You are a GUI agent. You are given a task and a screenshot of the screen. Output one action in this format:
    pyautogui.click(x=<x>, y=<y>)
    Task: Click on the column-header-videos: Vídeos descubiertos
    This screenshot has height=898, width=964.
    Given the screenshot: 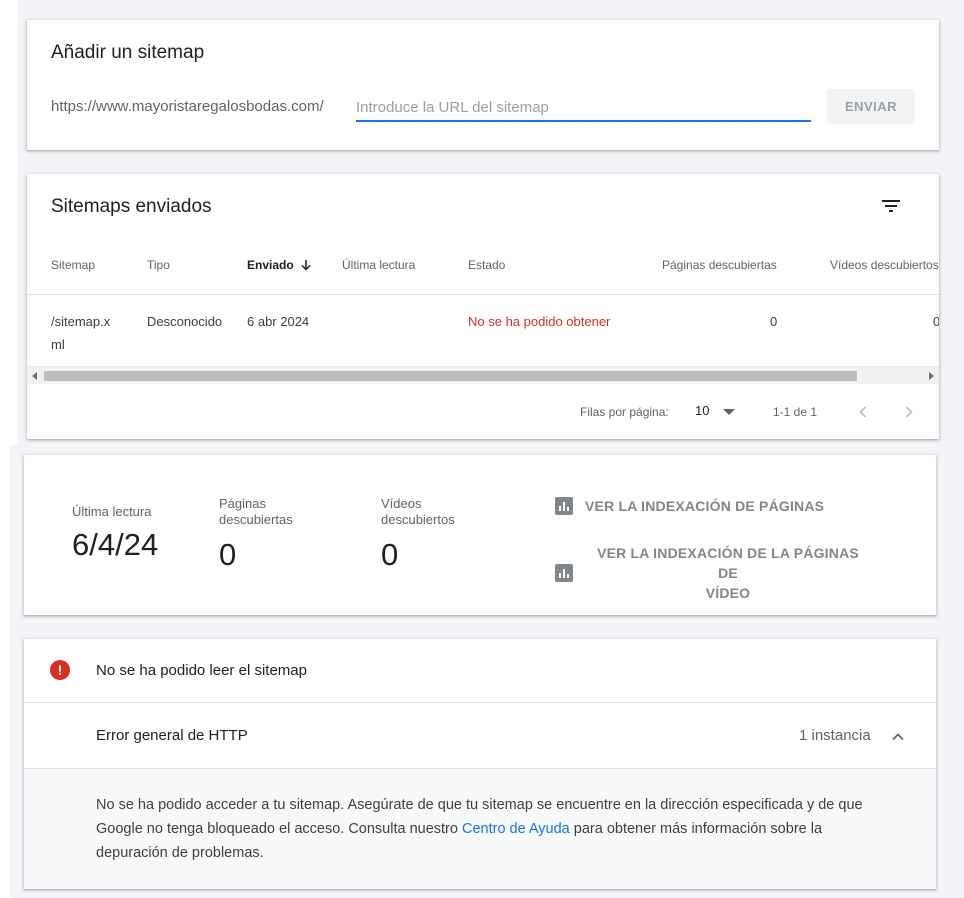 What is the action you would take?
    pyautogui.click(x=884, y=265)
    